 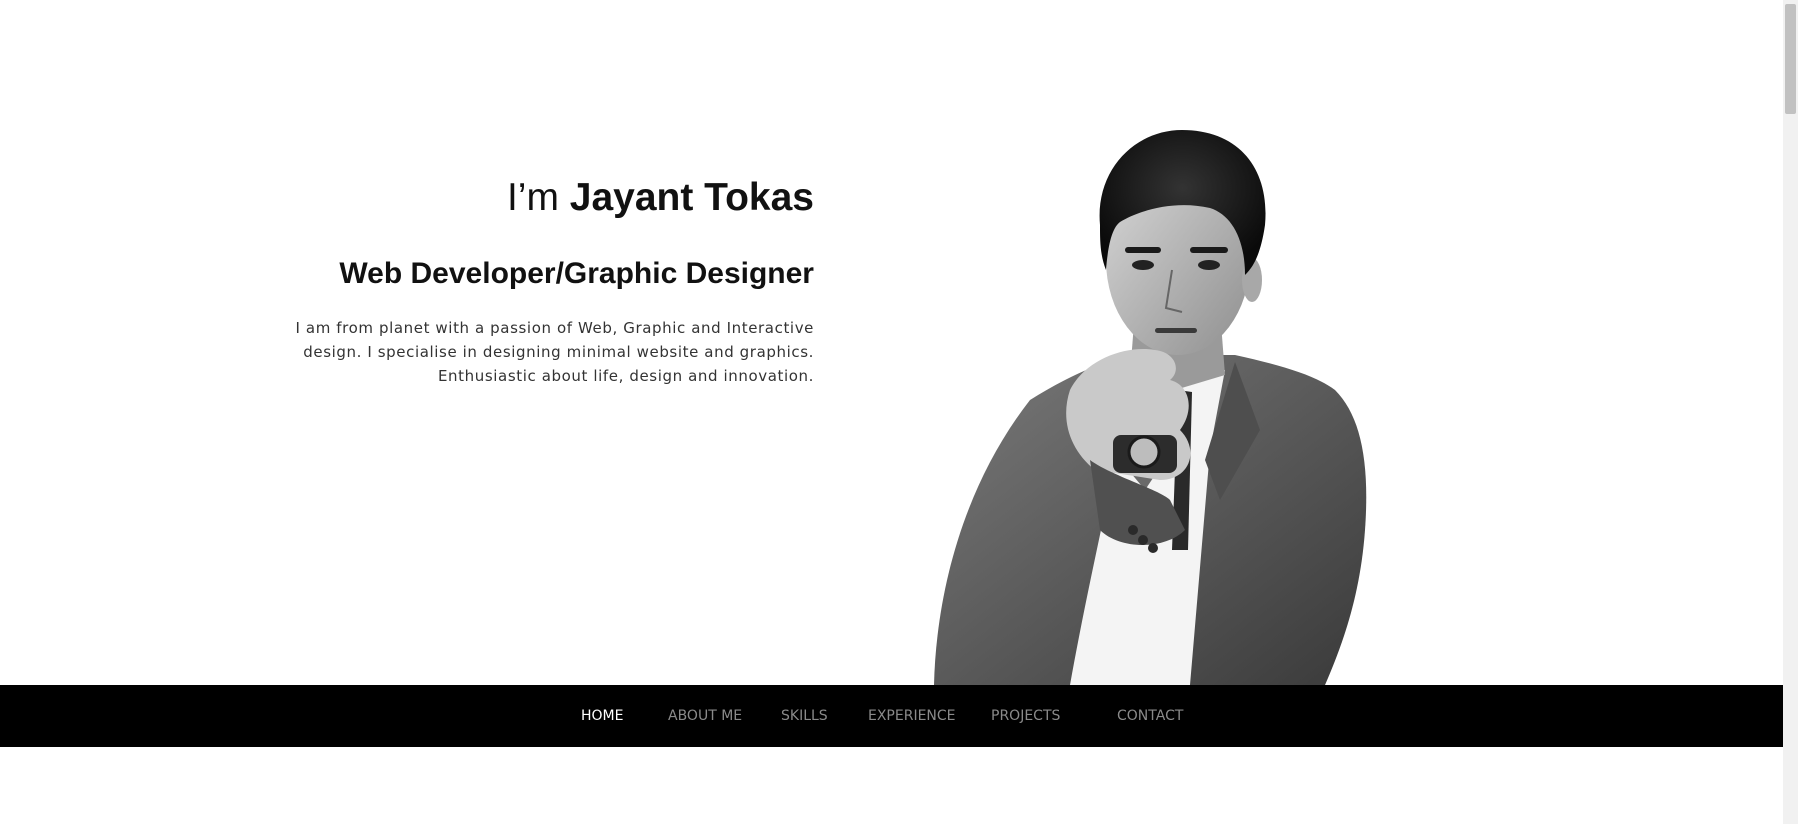 I want to click on greeting-prefix: I’m, so click(x=538, y=197).